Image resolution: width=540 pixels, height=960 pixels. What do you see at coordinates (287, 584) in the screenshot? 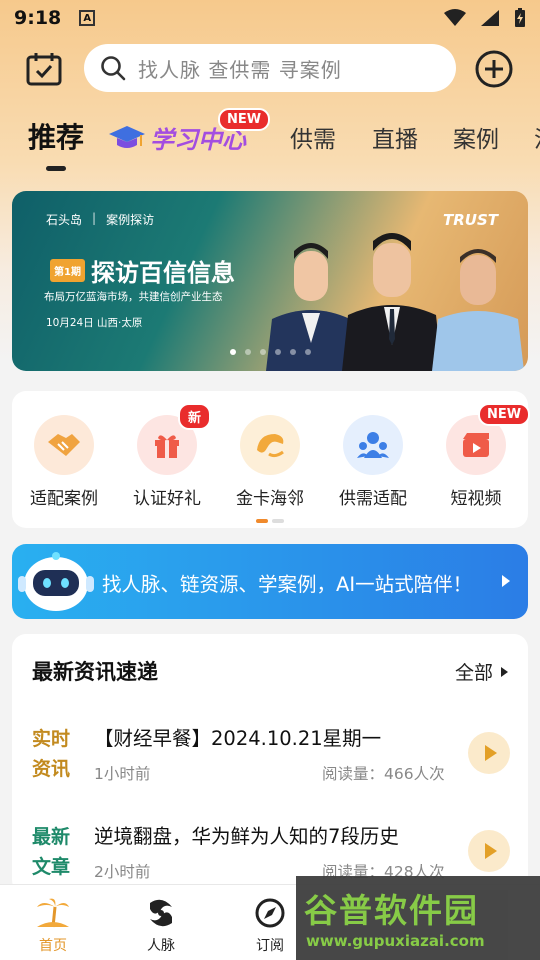
I see `ai-banner-text: 找人脉、链资源、学案例，AI一站式陪伴！` at bounding box center [287, 584].